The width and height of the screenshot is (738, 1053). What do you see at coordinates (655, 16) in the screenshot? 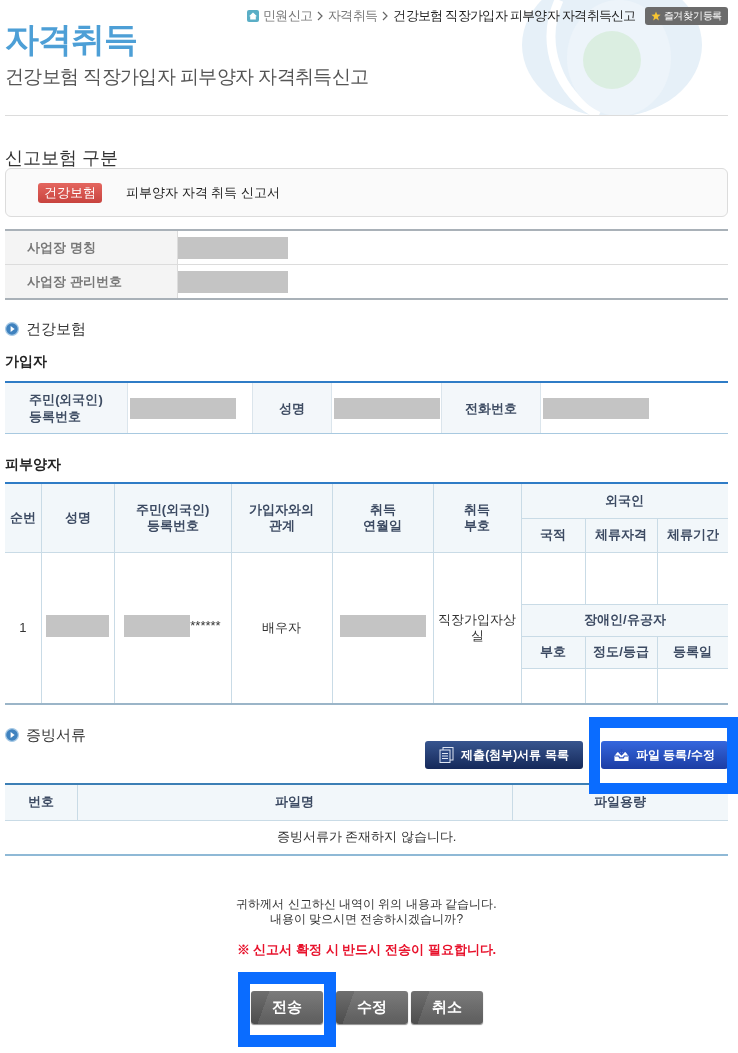
I see `star-icon` at bounding box center [655, 16].